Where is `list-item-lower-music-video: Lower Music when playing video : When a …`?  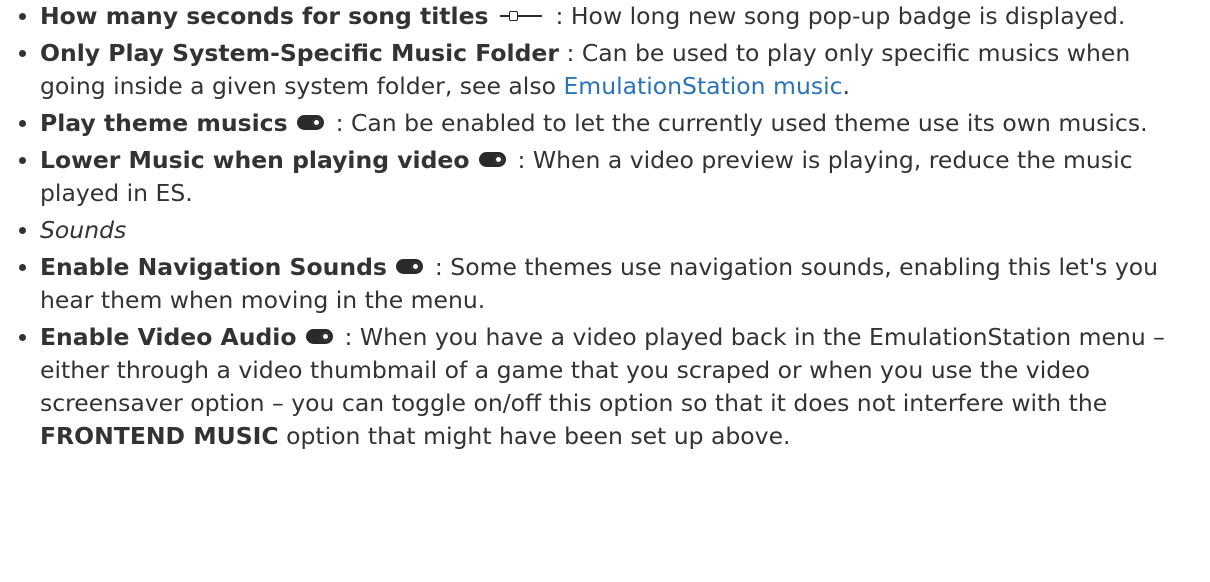 list-item-lower-music-video: Lower Music when playing video : When a … is located at coordinates (608, 177).